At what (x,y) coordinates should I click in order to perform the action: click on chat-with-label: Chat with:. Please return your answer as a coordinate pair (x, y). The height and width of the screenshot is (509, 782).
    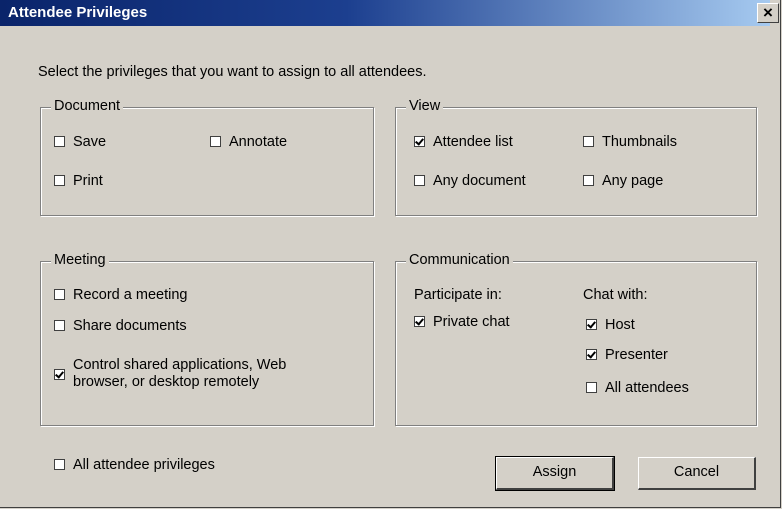
    Looking at the image, I should click on (615, 295).